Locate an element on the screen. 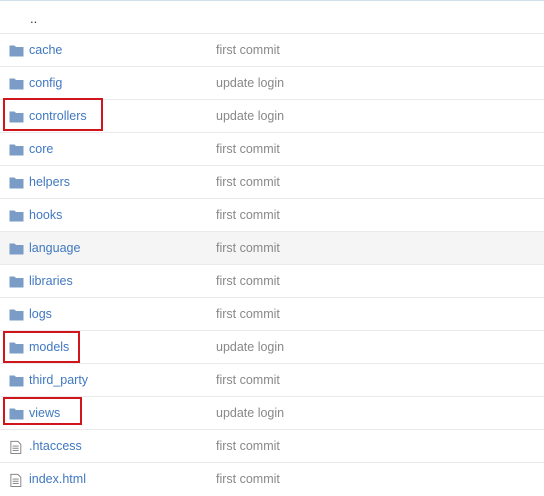  parent-directory-link: .. is located at coordinates (33, 19).